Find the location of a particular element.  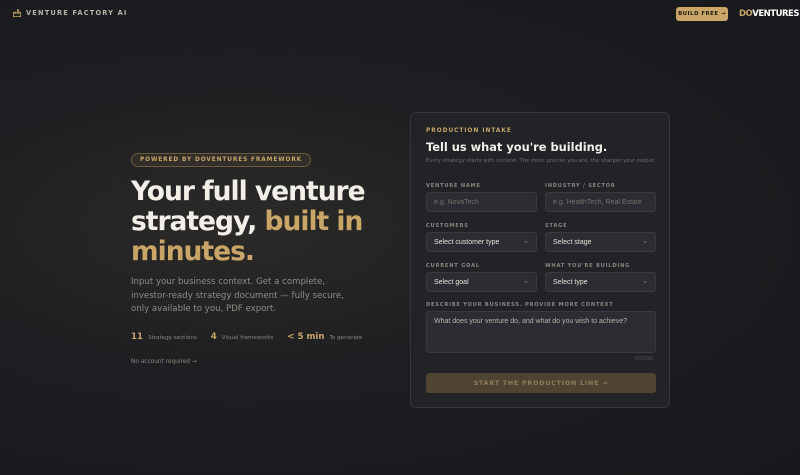

goal-selected: Select goal is located at coordinates (451, 282).